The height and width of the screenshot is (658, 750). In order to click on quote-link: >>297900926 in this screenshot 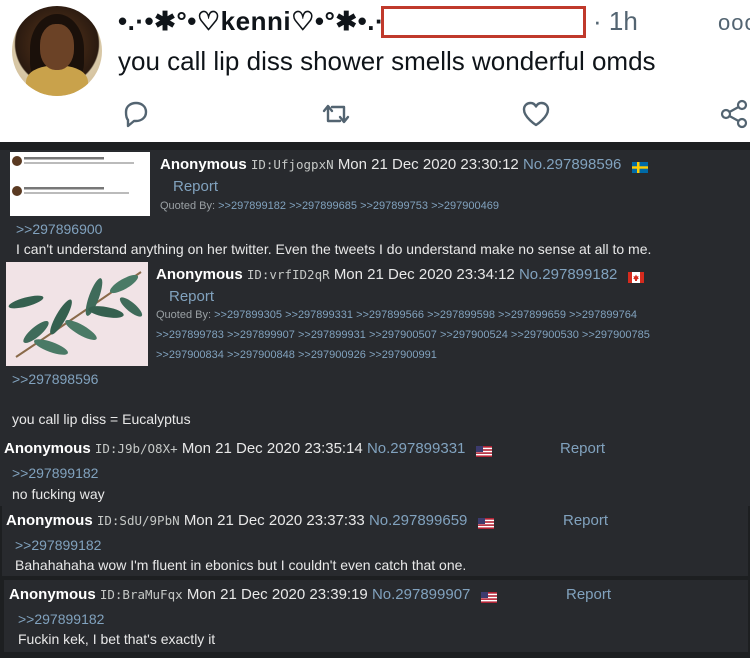, I will do `click(332, 355)`.